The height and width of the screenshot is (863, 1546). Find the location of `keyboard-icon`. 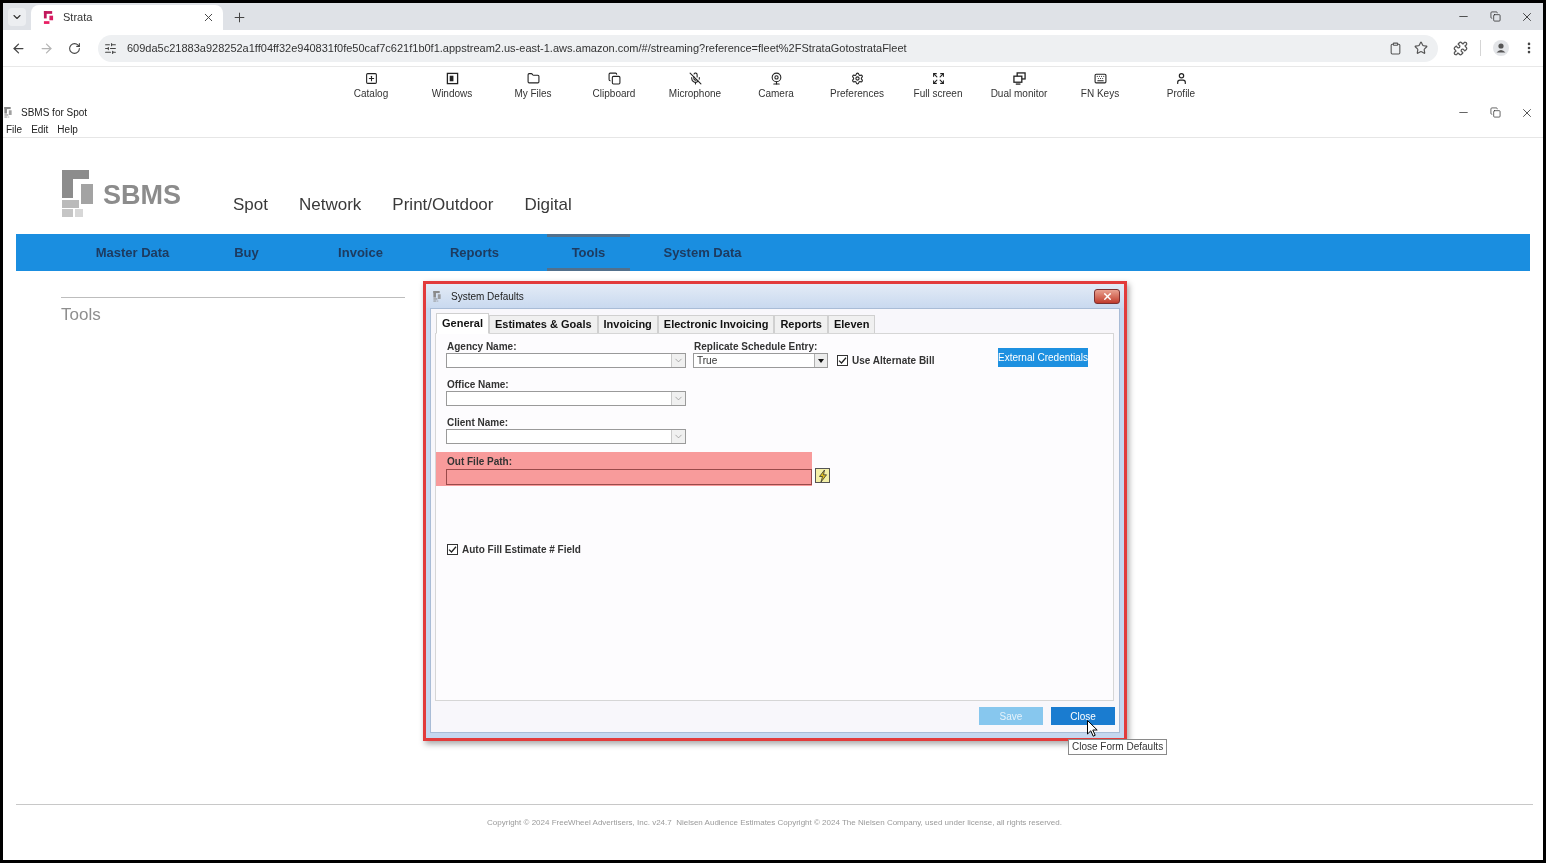

keyboard-icon is located at coordinates (1100, 78).